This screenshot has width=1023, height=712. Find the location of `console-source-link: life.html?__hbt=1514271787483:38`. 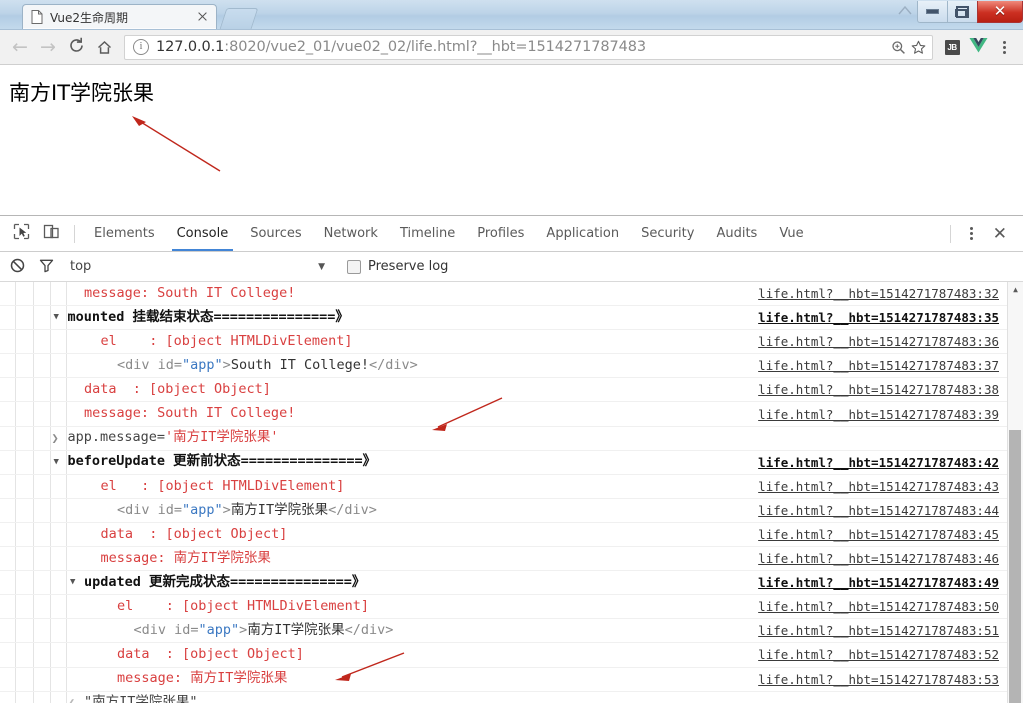

console-source-link: life.html?__hbt=1514271787483:38 is located at coordinates (878, 389).